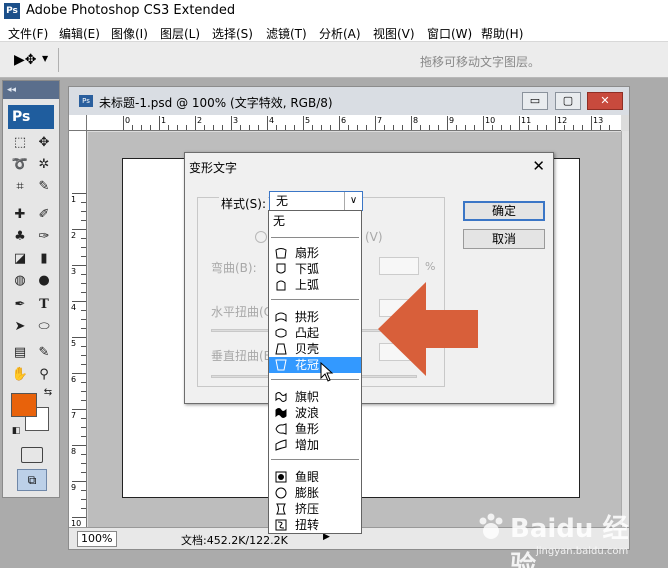  I want to click on dropdown-item-rise: 增加, so click(315, 445).